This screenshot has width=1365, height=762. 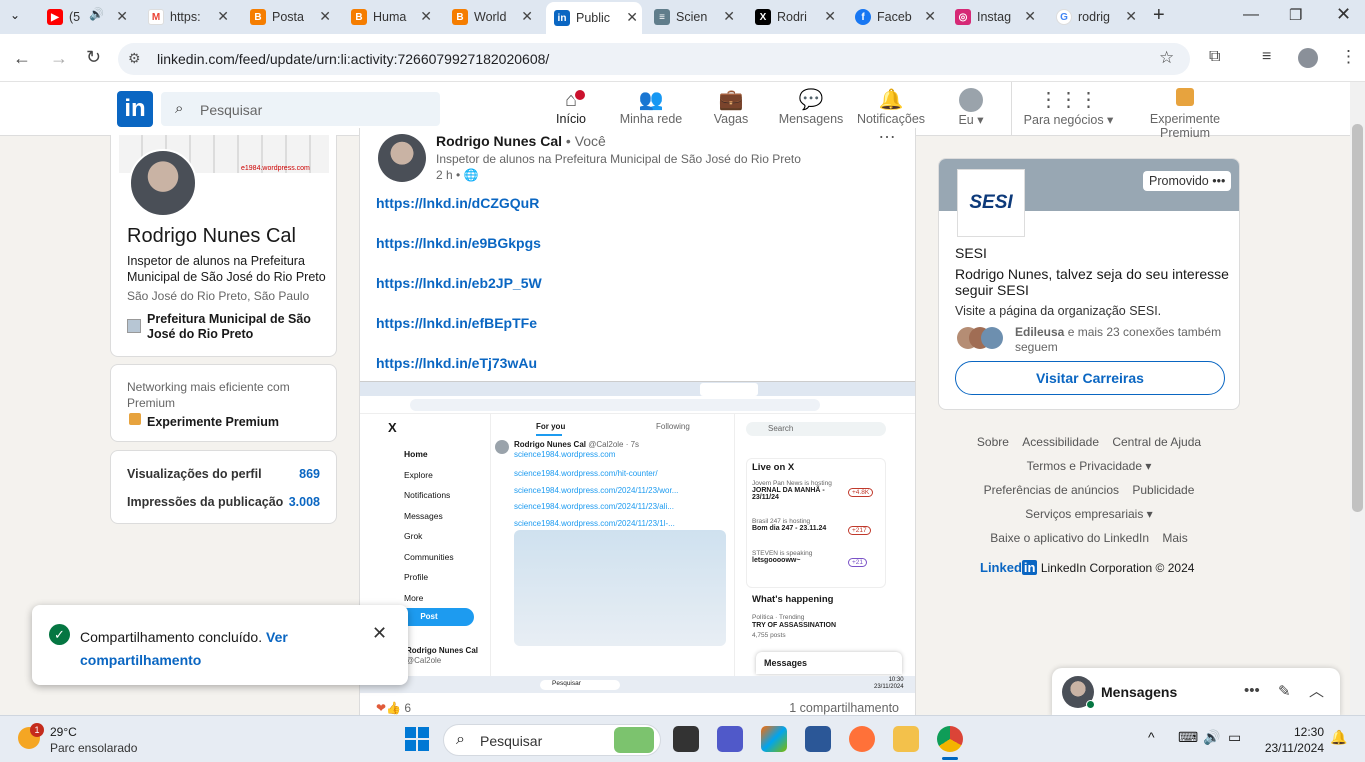 I want to click on forward-icon: →, so click(x=59, y=58).